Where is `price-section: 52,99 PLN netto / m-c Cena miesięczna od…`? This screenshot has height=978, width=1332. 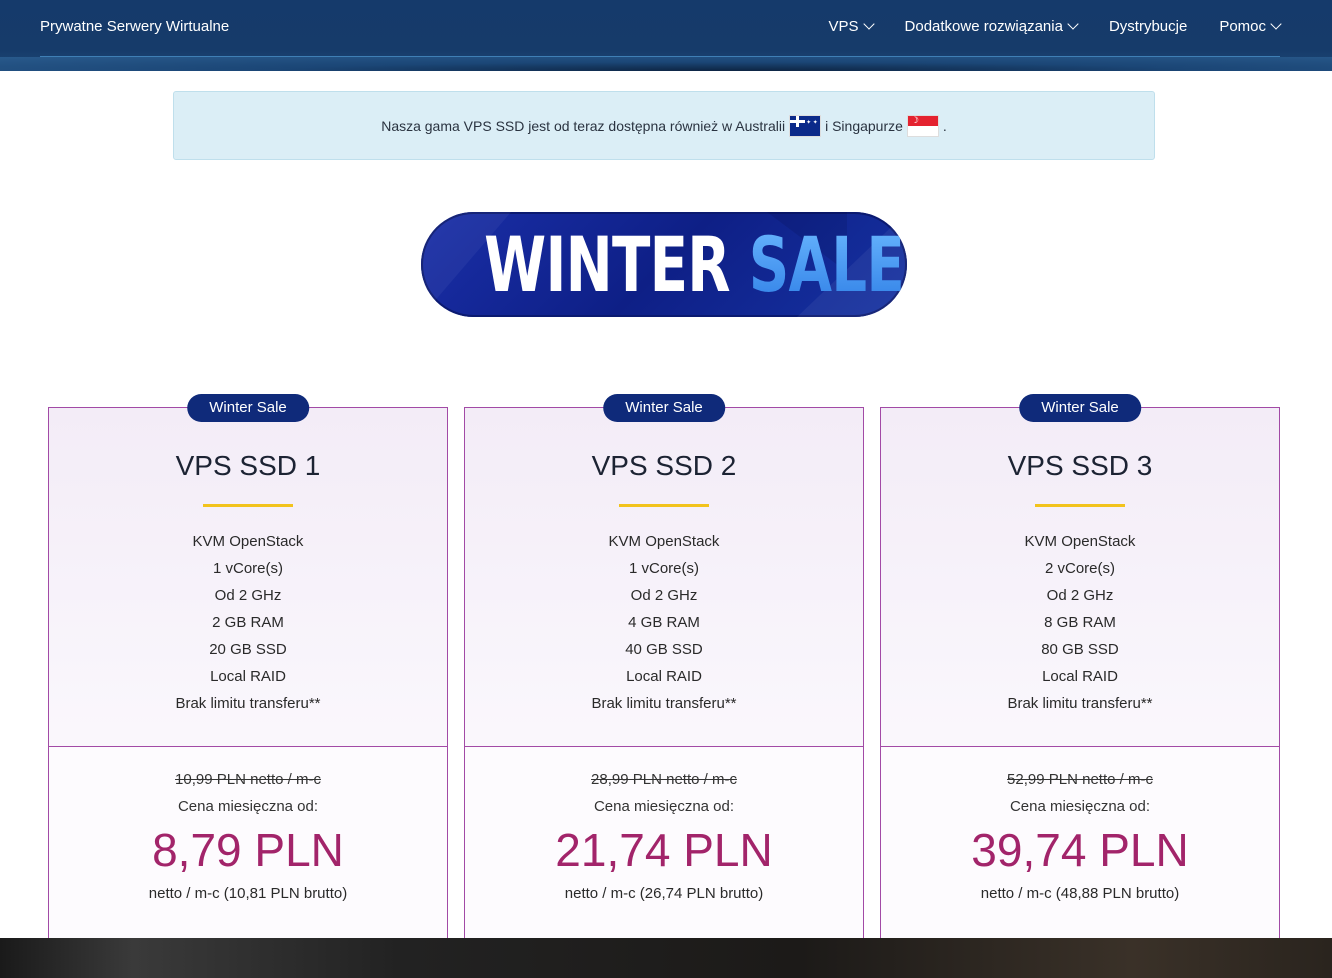
price-section: 52,99 PLN netto / m-c Cena miesięczna od… is located at coordinates (1080, 846).